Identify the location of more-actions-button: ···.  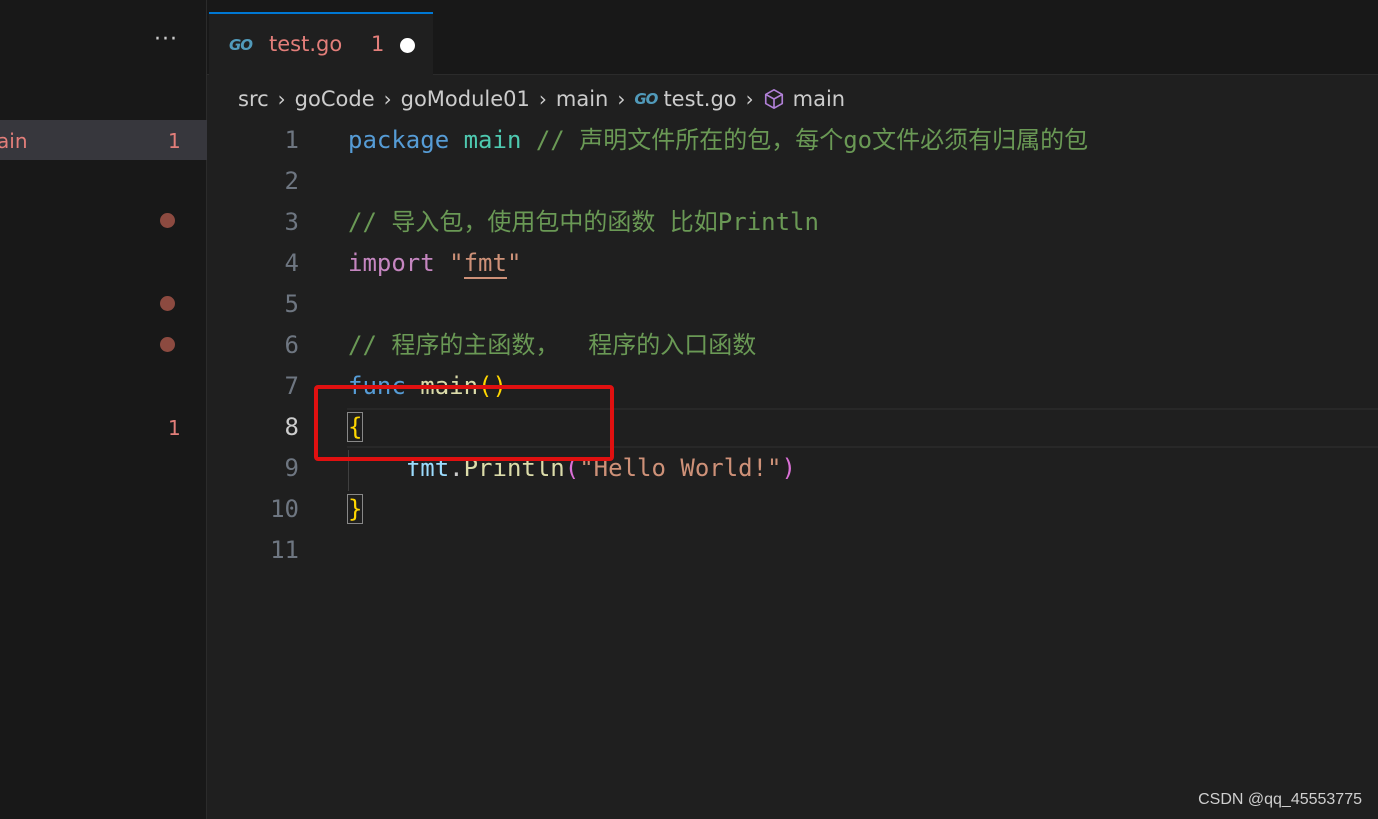
(166, 43).